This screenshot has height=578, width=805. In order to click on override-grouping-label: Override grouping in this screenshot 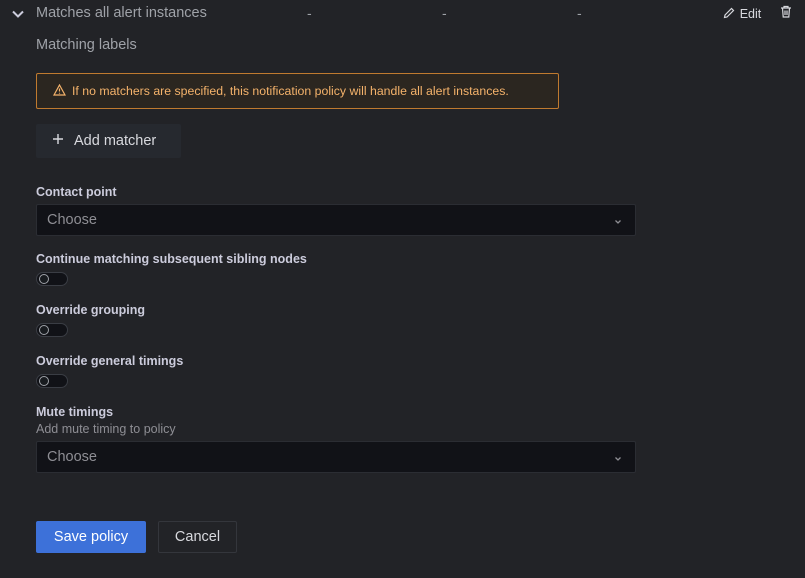, I will do `click(91, 310)`.